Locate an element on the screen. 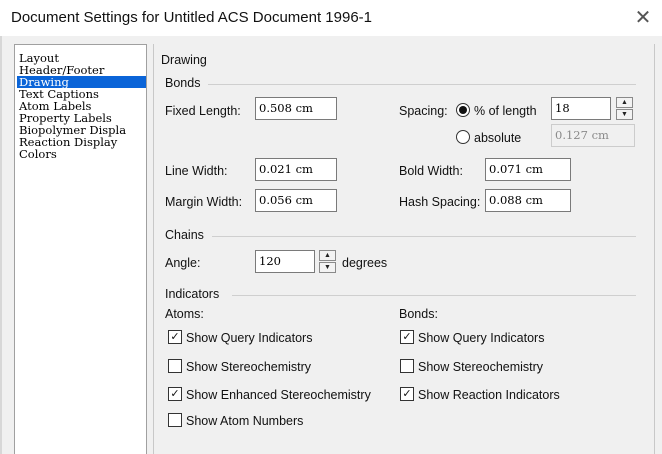 The height and width of the screenshot is (454, 662). angle-stepper: ▲ ▼ is located at coordinates (327, 261).